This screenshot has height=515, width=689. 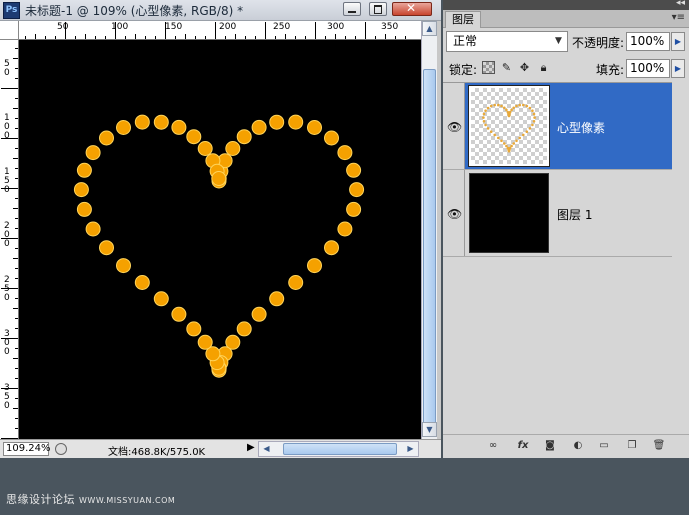 I want to click on horizontal-scrollbar: ◀ ▶, so click(x=338, y=449).